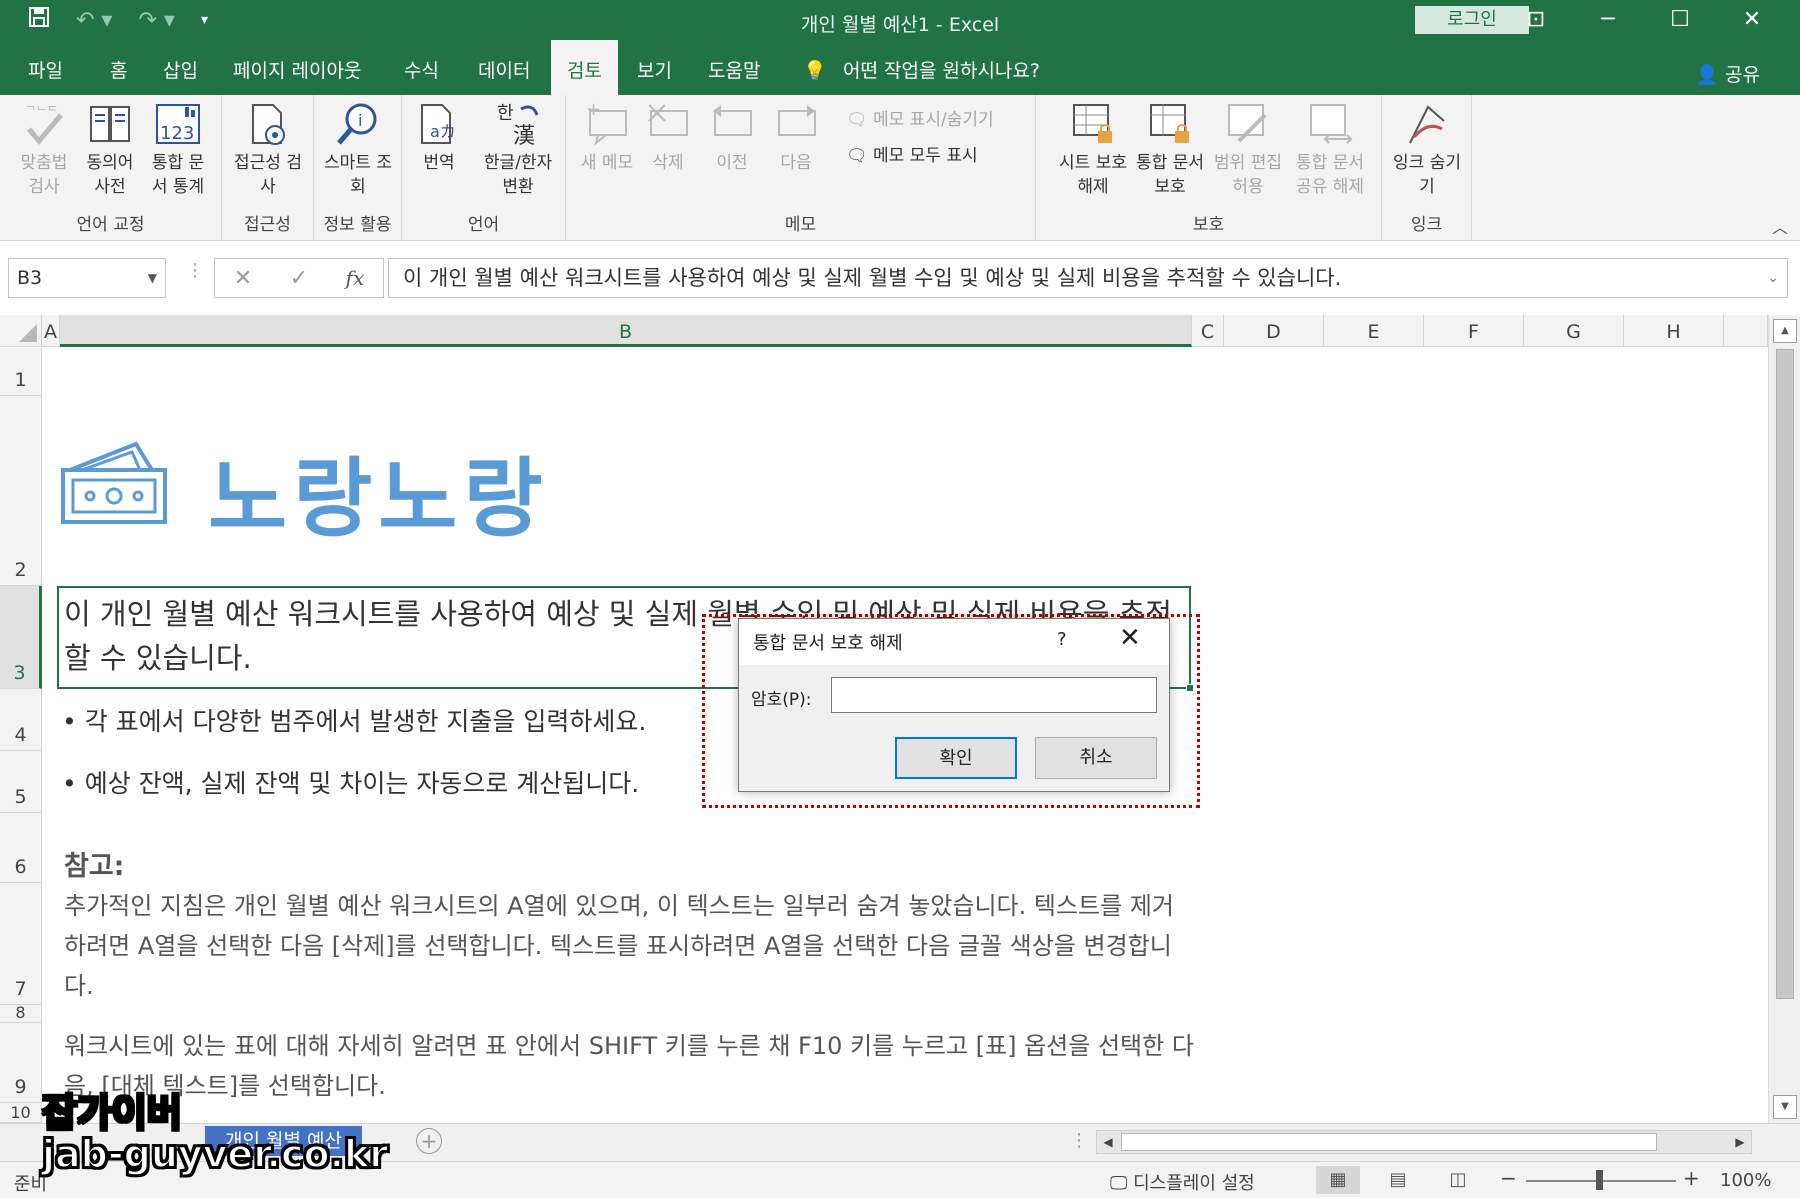  I want to click on ok-button: 확인, so click(956, 758).